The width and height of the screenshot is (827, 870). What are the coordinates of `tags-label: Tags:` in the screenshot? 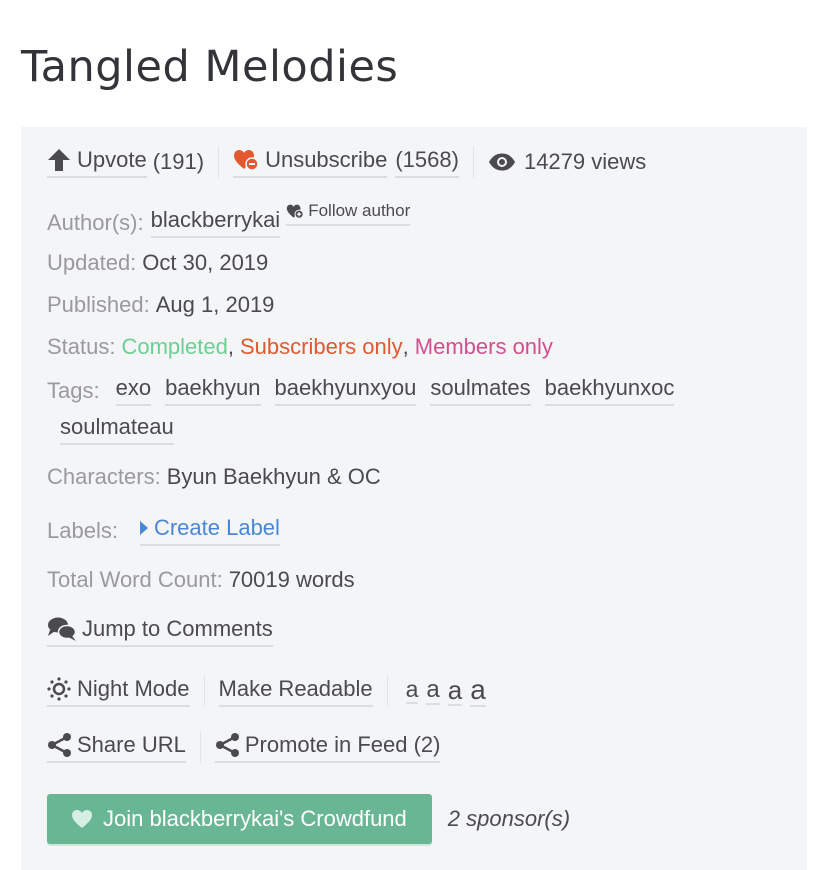 It's located at (73, 390).